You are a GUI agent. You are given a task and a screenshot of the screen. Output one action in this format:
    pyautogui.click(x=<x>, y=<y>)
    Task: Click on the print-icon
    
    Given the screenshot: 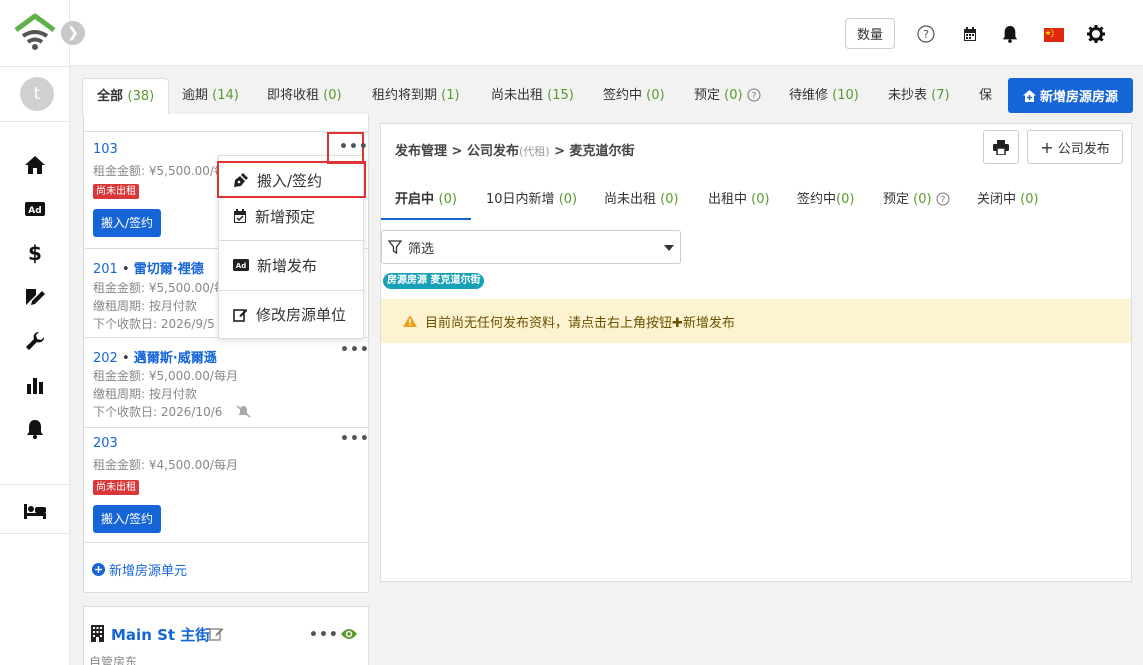 What is the action you would take?
    pyautogui.click(x=1001, y=147)
    